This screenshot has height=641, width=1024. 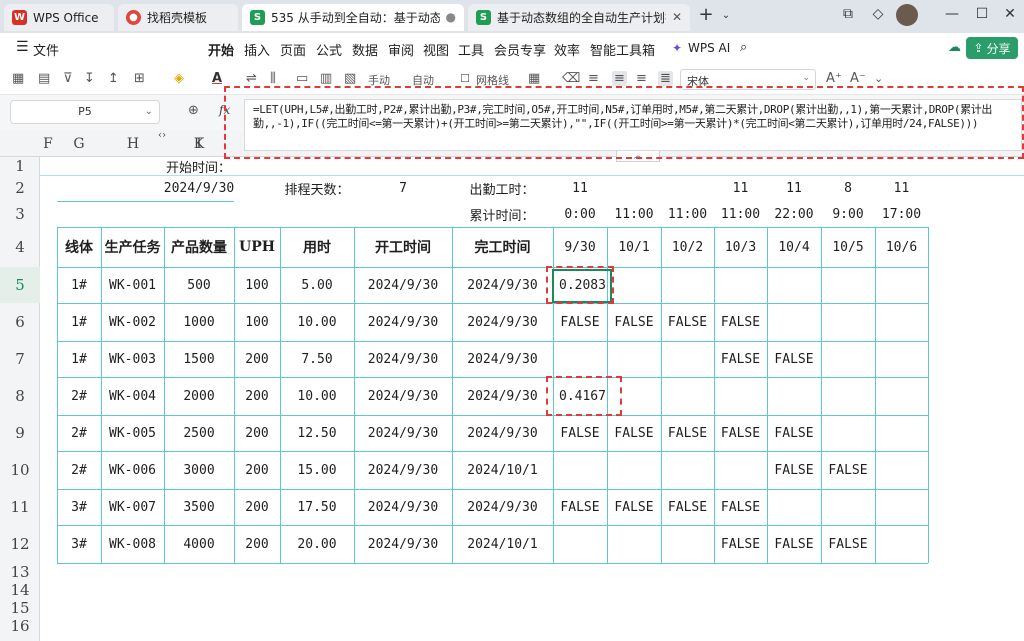 What do you see at coordinates (952, 14) in the screenshot?
I see `minimize-icon: —` at bounding box center [952, 14].